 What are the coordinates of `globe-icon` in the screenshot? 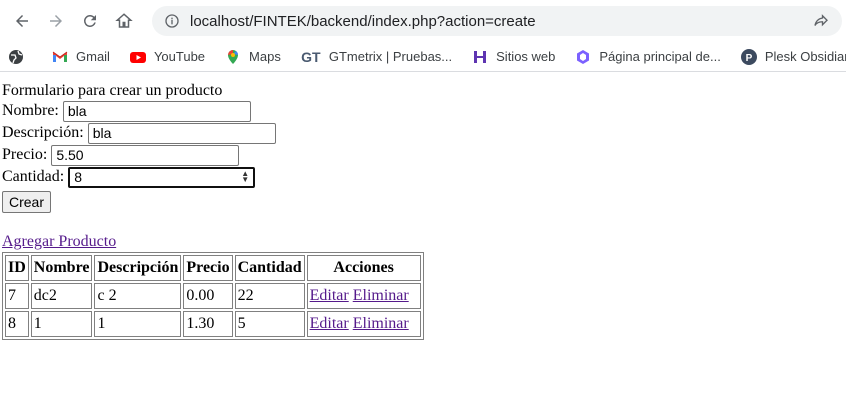 It's located at (16, 57).